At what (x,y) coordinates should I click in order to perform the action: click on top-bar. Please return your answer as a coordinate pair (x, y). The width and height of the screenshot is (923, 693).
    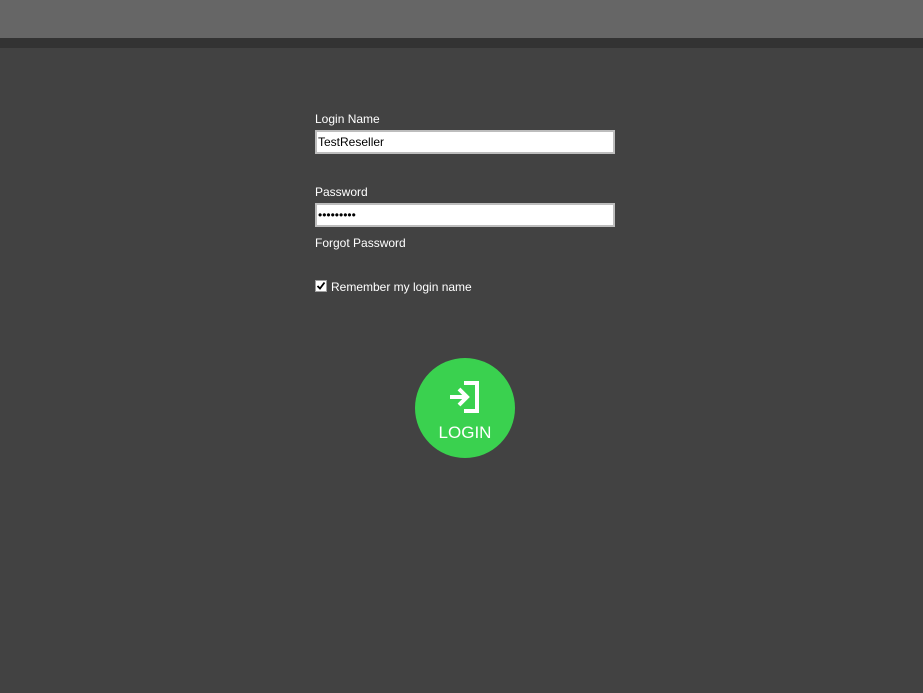
    Looking at the image, I should click on (461, 19).